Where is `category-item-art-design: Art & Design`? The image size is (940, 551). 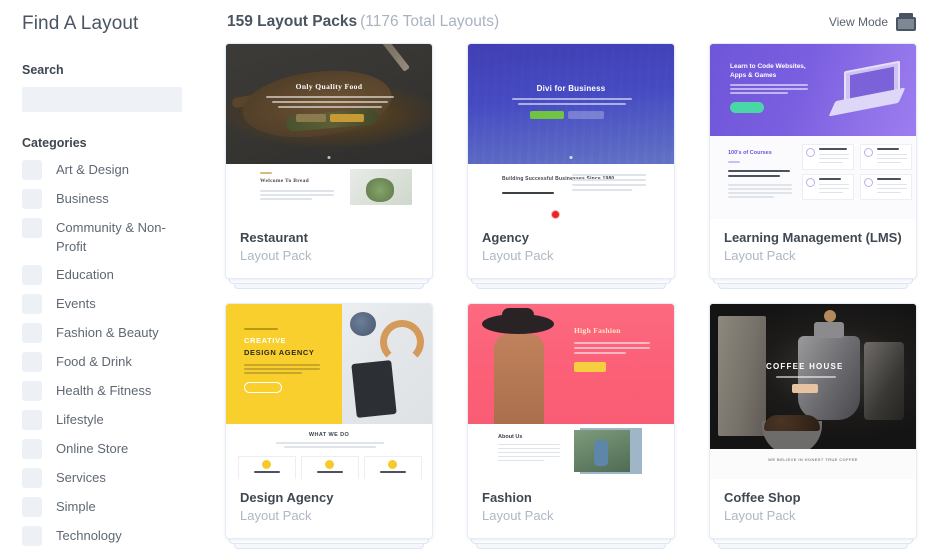
category-item-art-design: Art & Design is located at coordinates (112, 170).